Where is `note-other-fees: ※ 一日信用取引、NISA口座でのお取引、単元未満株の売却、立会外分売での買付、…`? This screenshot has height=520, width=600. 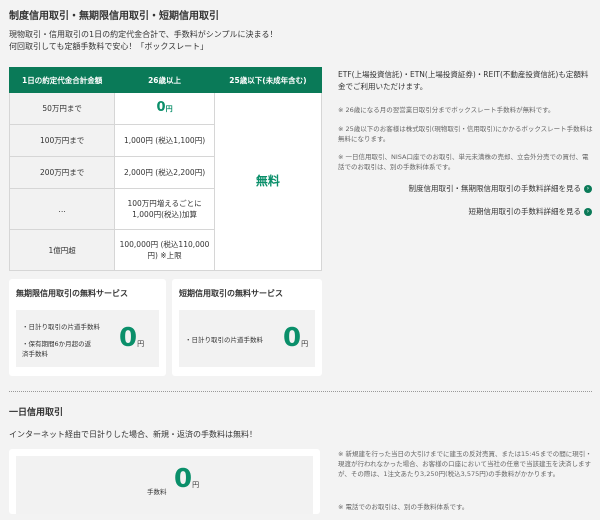 note-other-fees: ※ 一日信用取引、NISA口座でのお取引、単元未満株の売却、立会外分売での買付、… is located at coordinates (463, 162).